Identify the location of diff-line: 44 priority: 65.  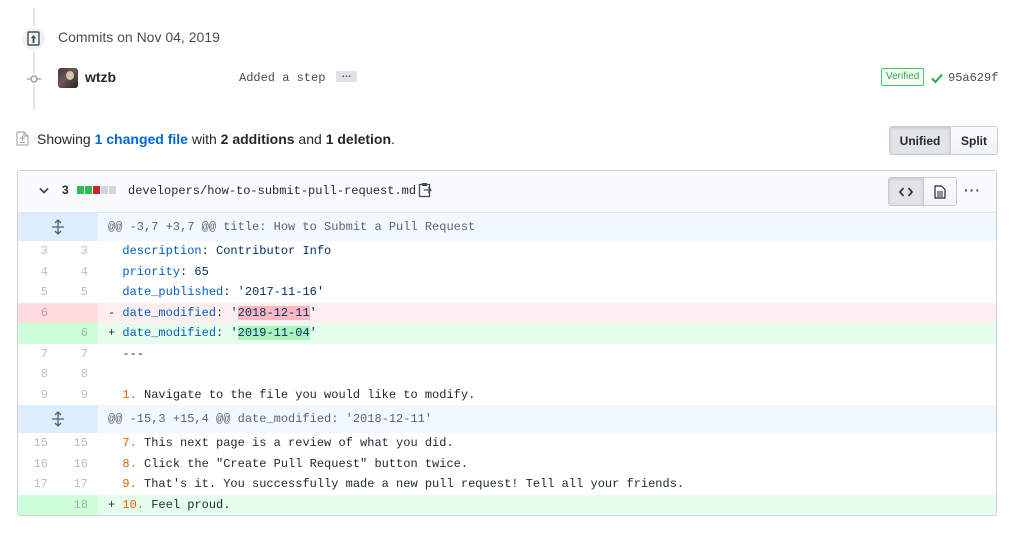
(507, 272).